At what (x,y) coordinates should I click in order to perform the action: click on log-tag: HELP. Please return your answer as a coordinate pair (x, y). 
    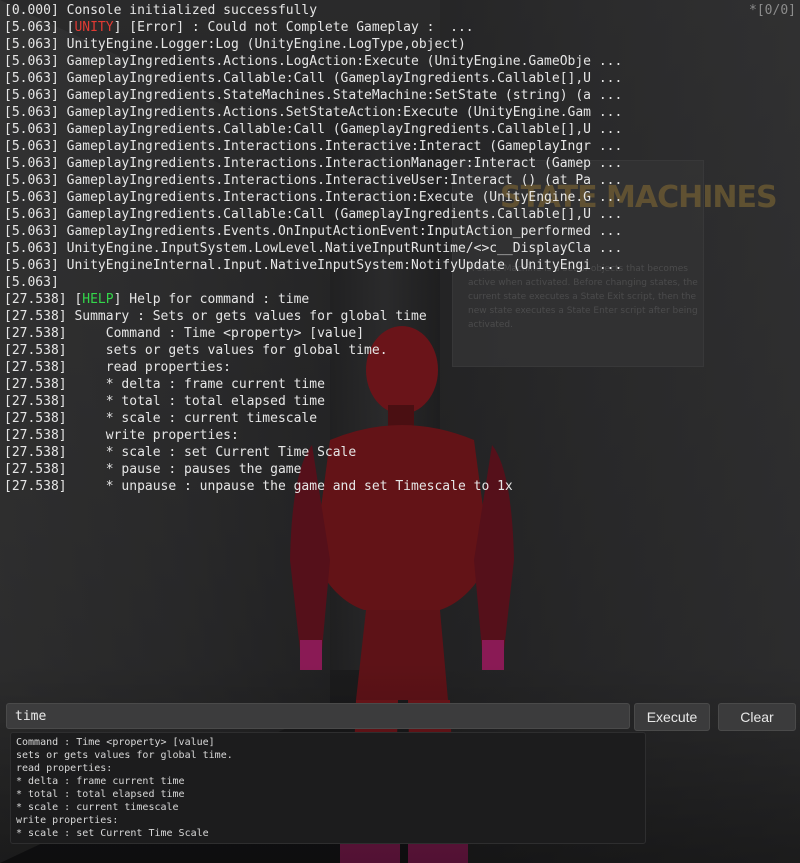
    Looking at the image, I should click on (98, 299).